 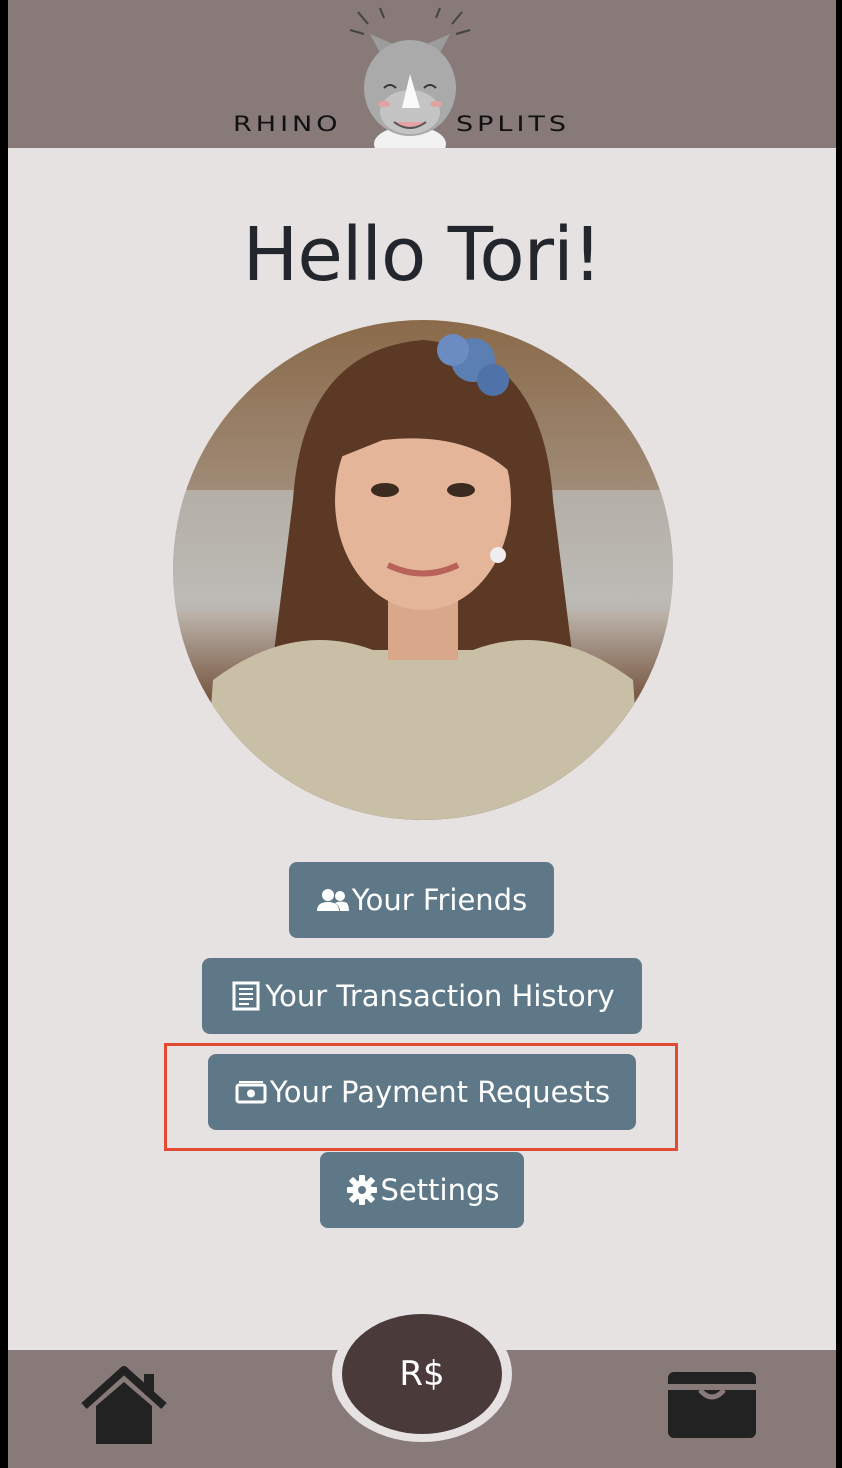 What do you see at coordinates (422, 74) in the screenshot?
I see `app-header: RHINO SPLITS` at bounding box center [422, 74].